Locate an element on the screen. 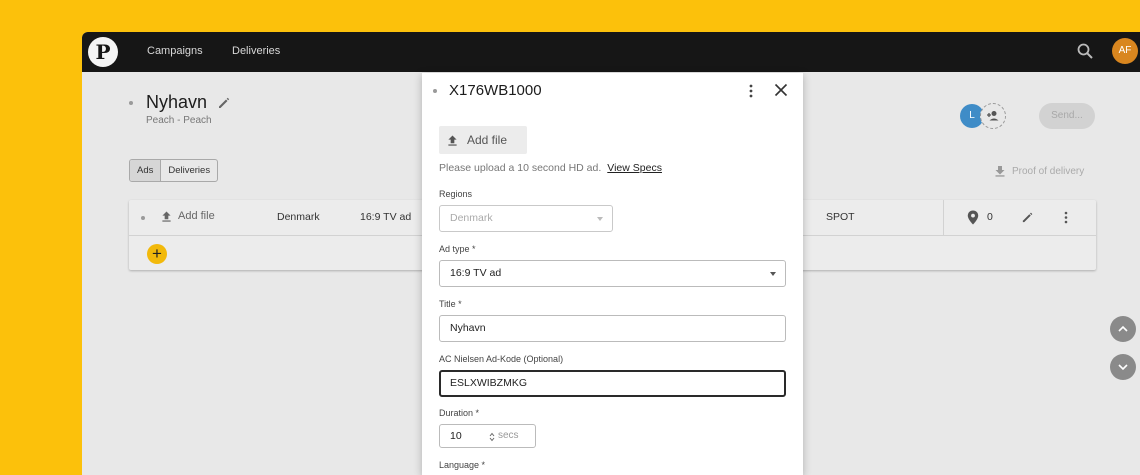 This screenshot has width=1140, height=475. upload-hint-text: Please upload a 10 second HD ad. is located at coordinates (520, 168).